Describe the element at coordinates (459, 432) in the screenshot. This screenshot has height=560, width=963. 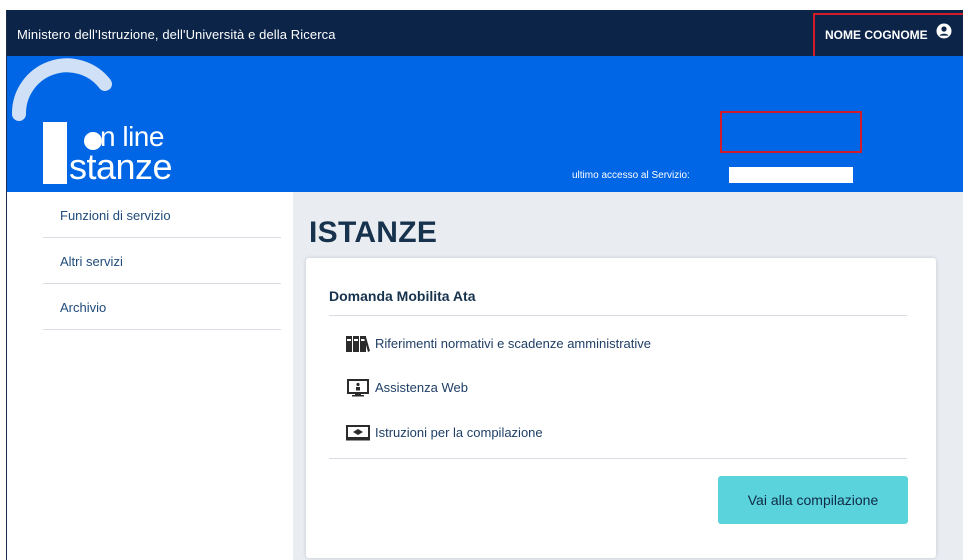
I see `link-label-istruzioni: Istruzioni per la compilazione` at that location.